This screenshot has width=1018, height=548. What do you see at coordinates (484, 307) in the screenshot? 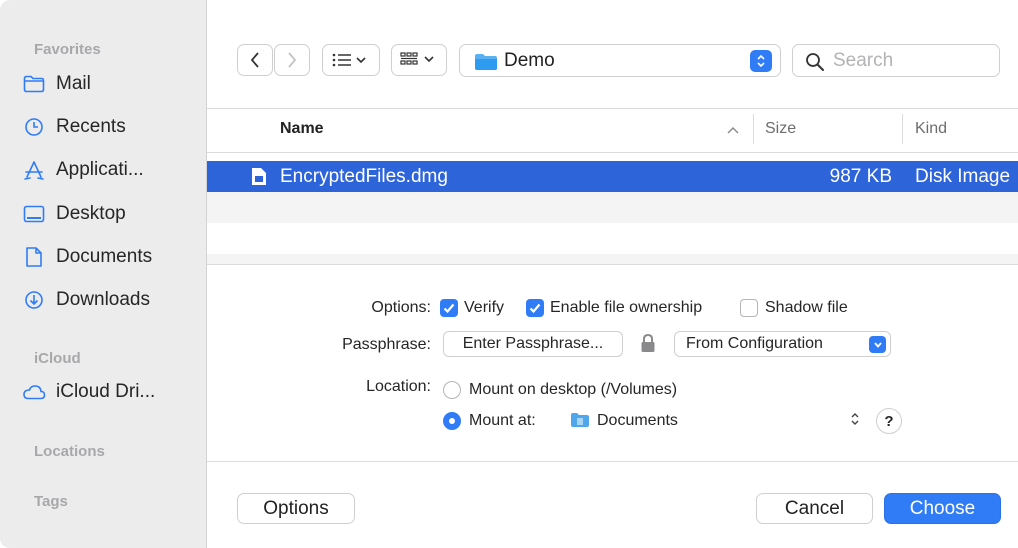
I see `verify-label: Verify` at bounding box center [484, 307].